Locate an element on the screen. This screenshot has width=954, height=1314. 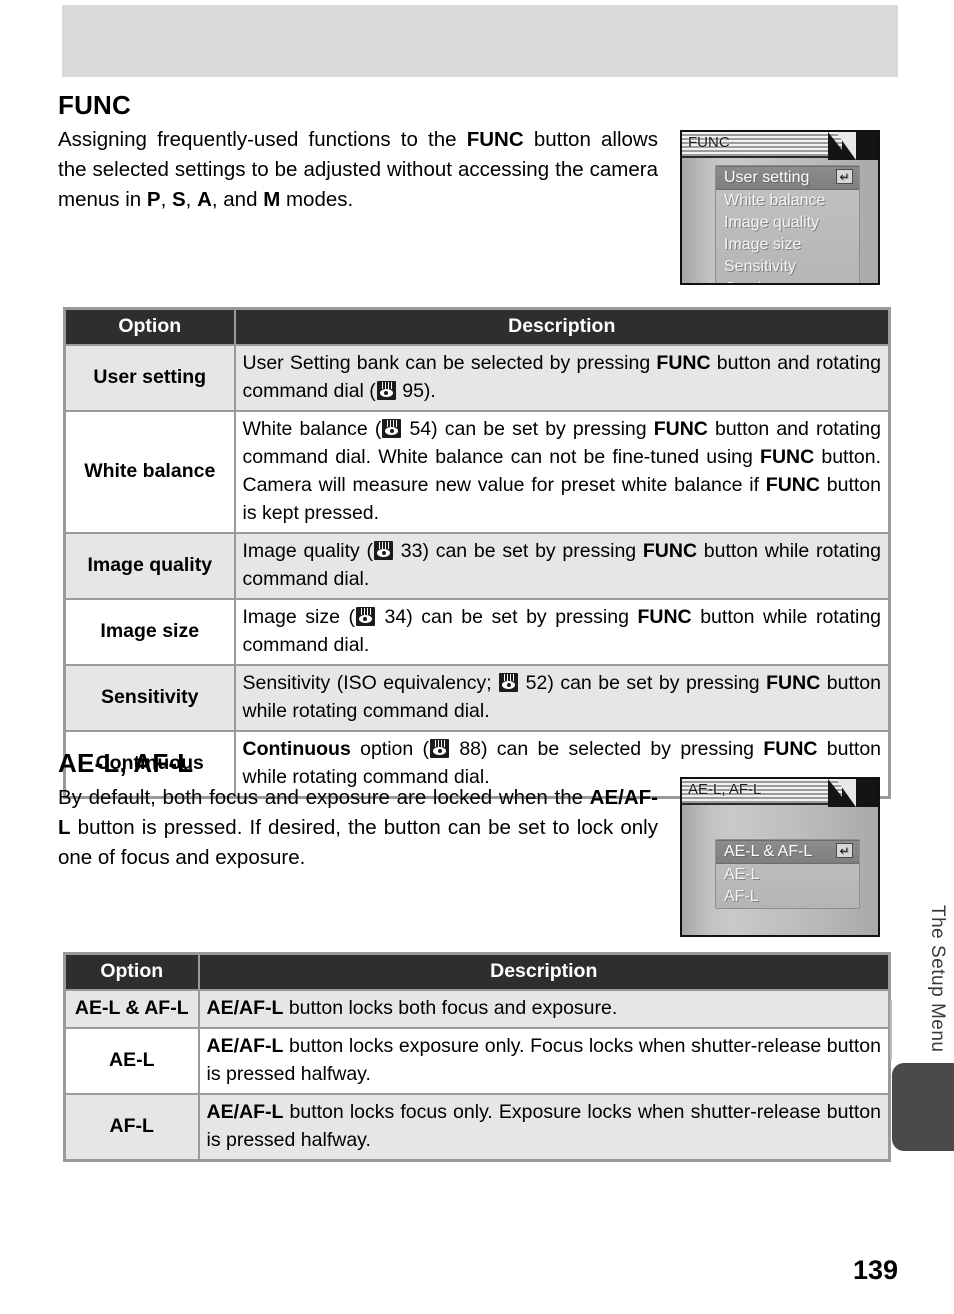
lcd-menu-item-image-quality: Image quality is located at coordinates (787, 223).